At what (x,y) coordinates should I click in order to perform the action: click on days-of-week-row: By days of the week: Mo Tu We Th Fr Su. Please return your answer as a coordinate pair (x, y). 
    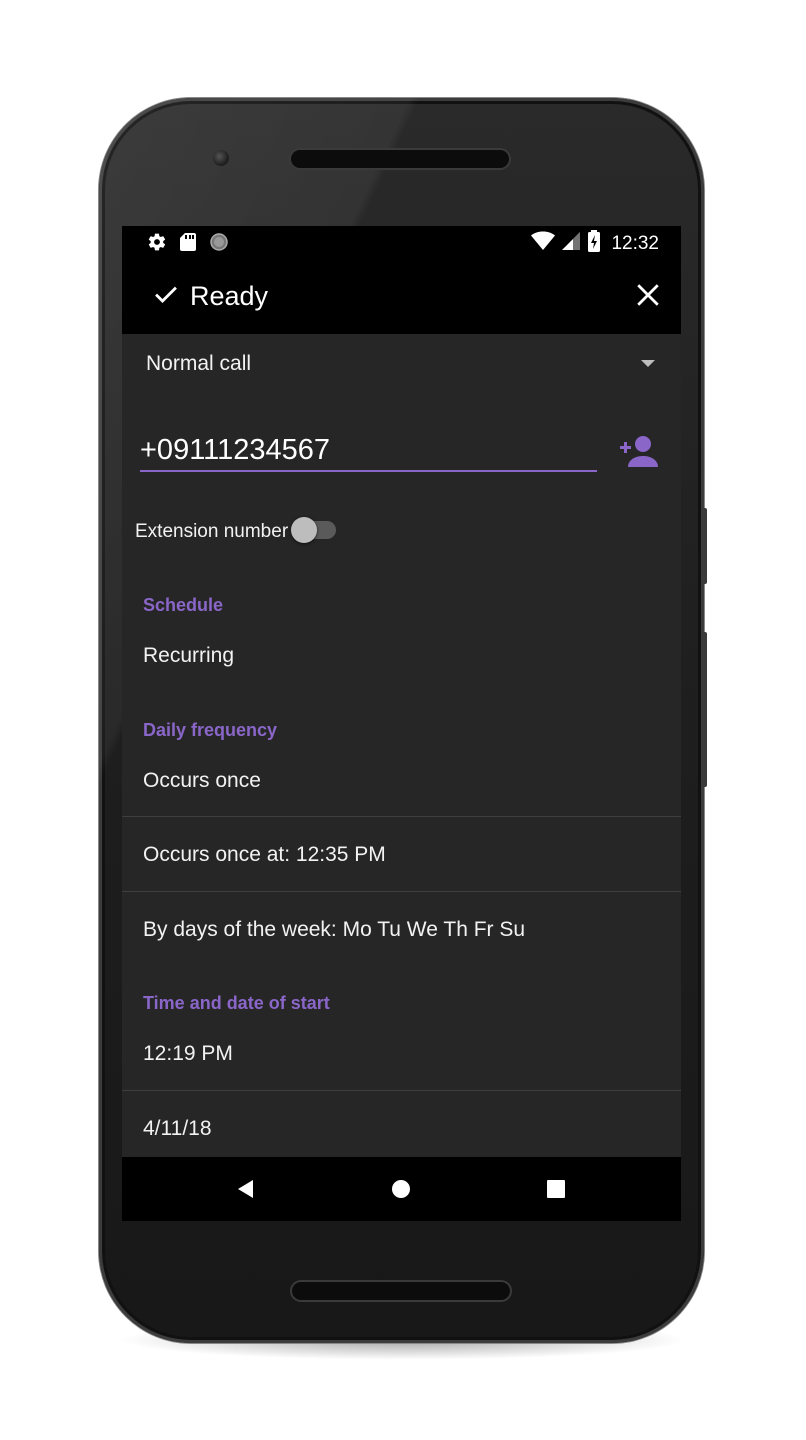
    Looking at the image, I should click on (401, 929).